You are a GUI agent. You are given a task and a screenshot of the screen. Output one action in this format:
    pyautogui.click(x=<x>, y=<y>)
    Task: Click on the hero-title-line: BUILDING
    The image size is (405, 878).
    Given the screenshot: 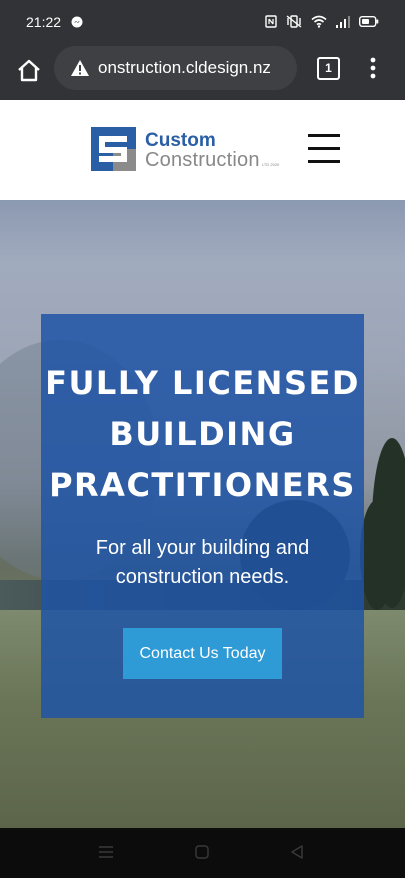 What is the action you would take?
    pyautogui.click(x=202, y=434)
    